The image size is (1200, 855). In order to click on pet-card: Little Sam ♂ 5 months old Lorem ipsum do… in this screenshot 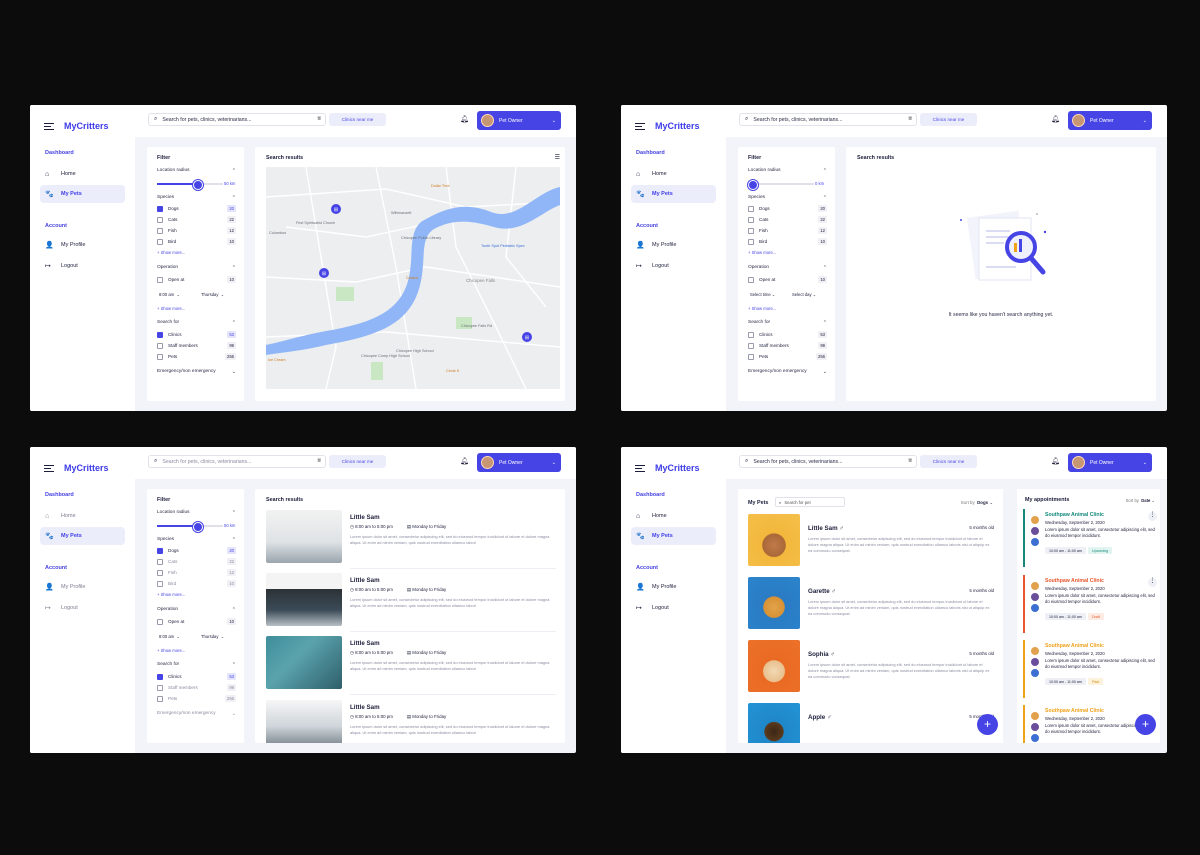, I will do `click(871, 540)`.